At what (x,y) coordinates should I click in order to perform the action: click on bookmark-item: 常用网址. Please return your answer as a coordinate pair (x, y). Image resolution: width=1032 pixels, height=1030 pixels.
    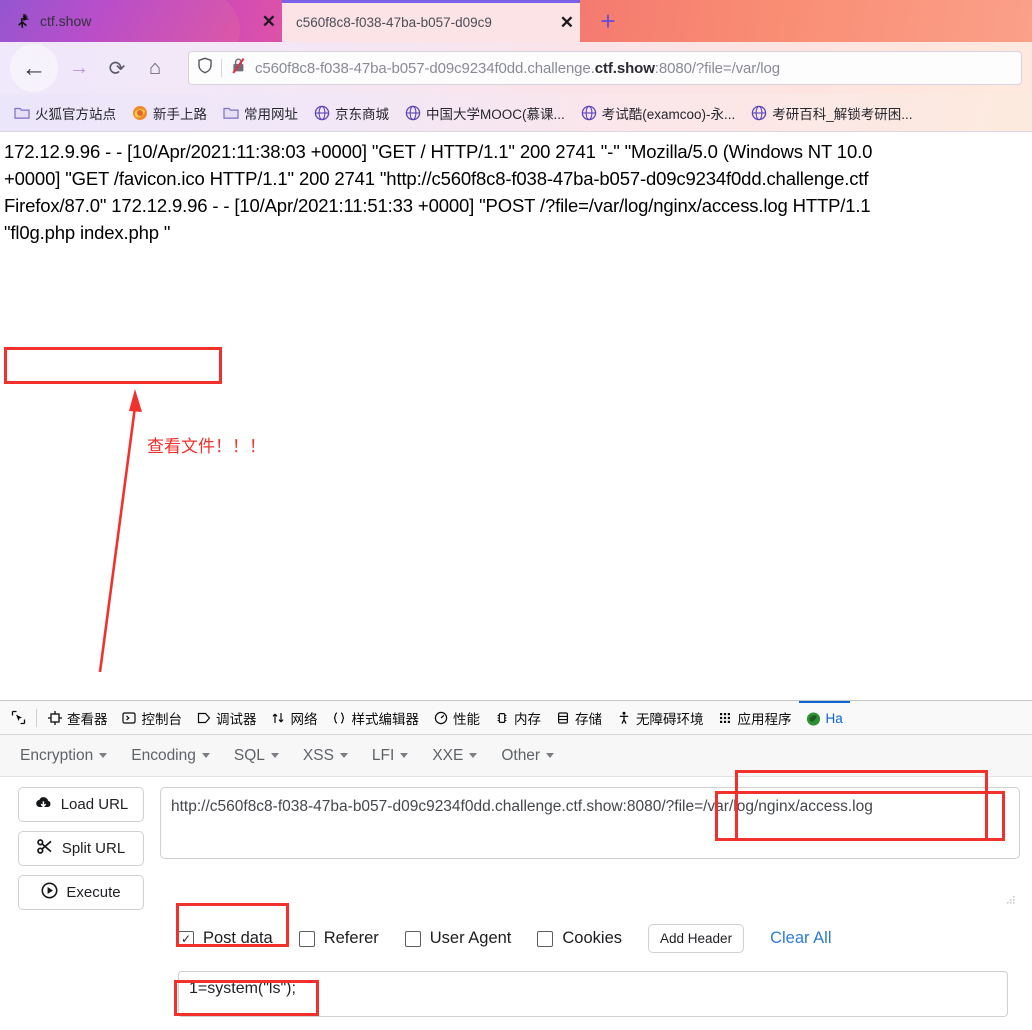
    Looking at the image, I should click on (260, 113).